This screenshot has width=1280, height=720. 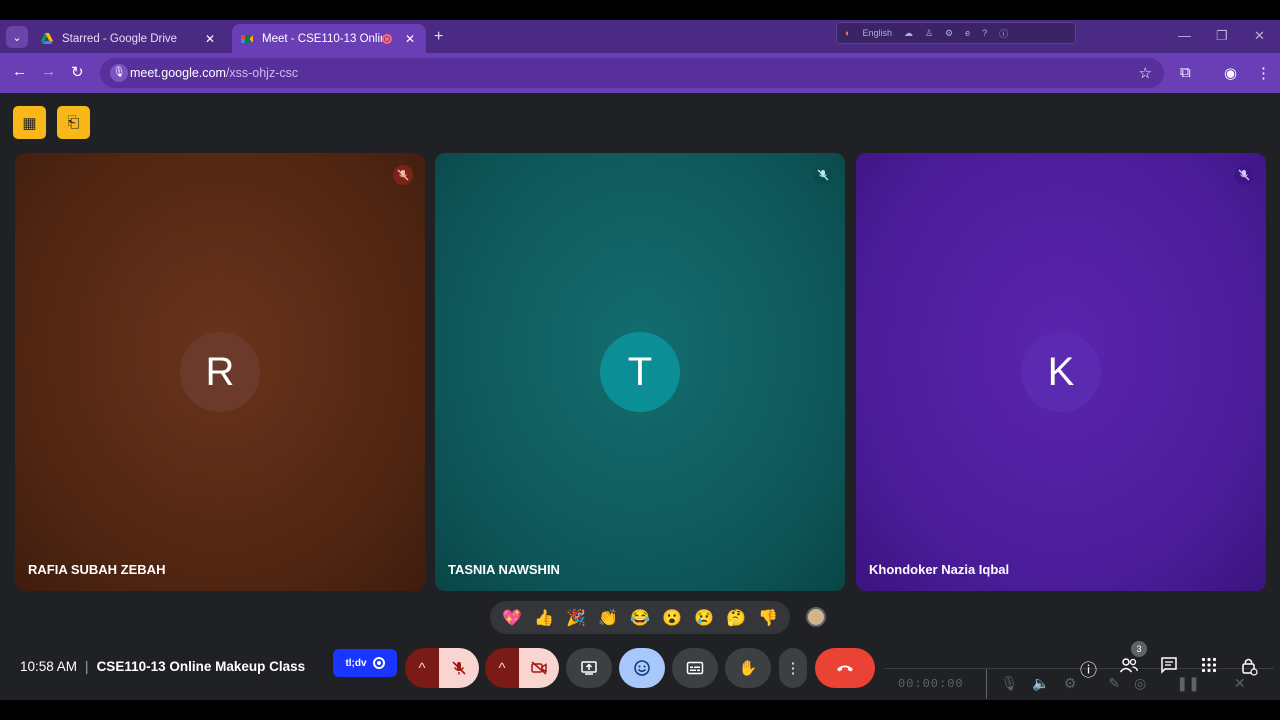 I want to click on meeting-details-info-icon: ⓘ, so click(x=1088, y=668).